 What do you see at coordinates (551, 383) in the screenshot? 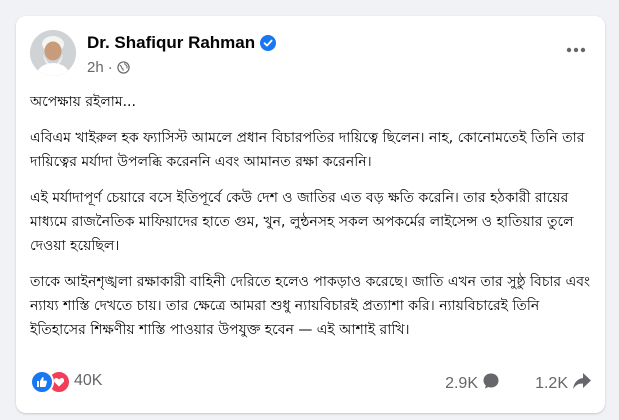
I see `share-count: 1.2K` at bounding box center [551, 383].